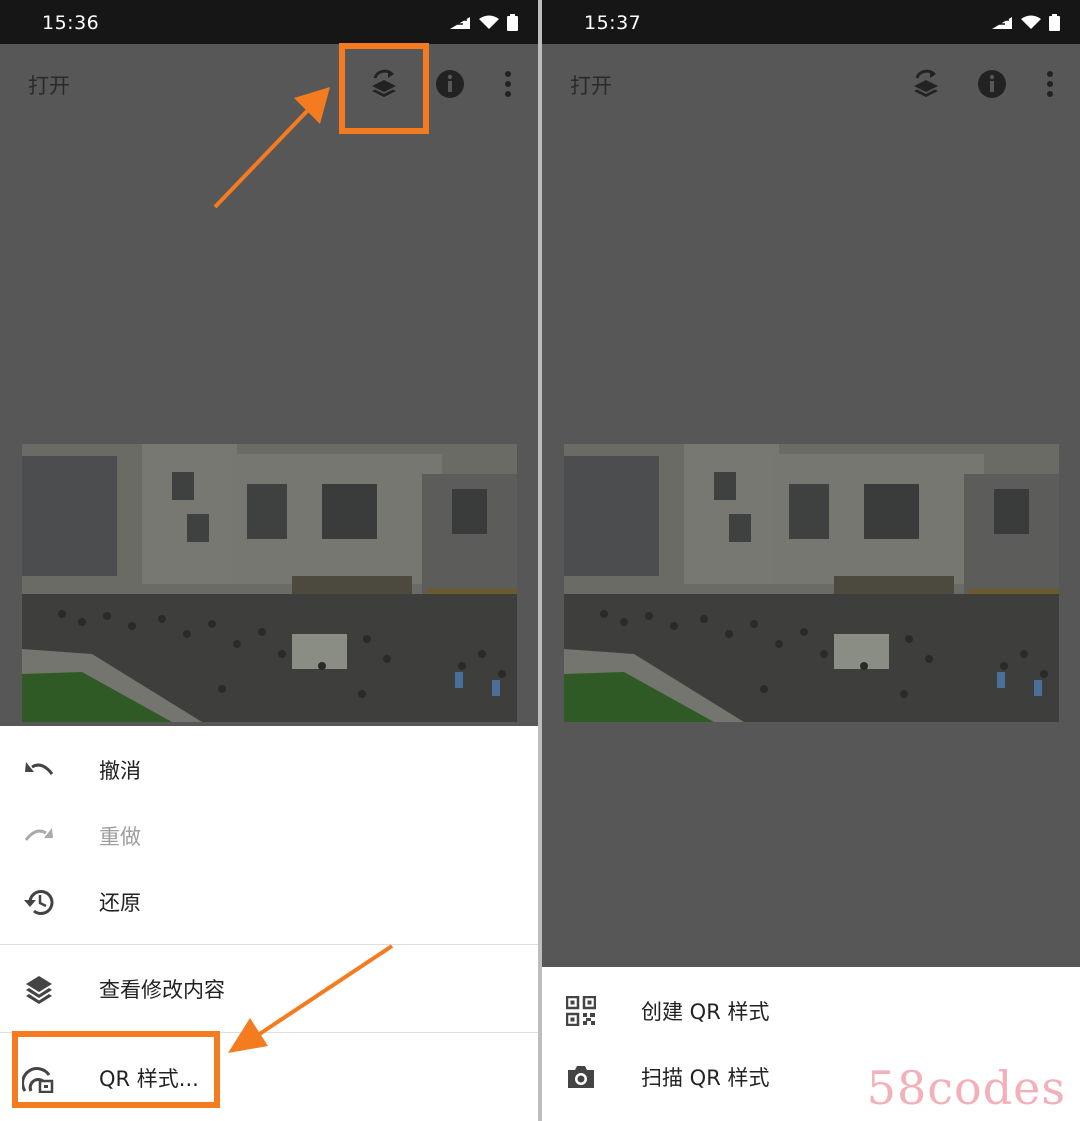 This screenshot has height=1121, width=1080. I want to click on stack-history-button, so click(926, 84).